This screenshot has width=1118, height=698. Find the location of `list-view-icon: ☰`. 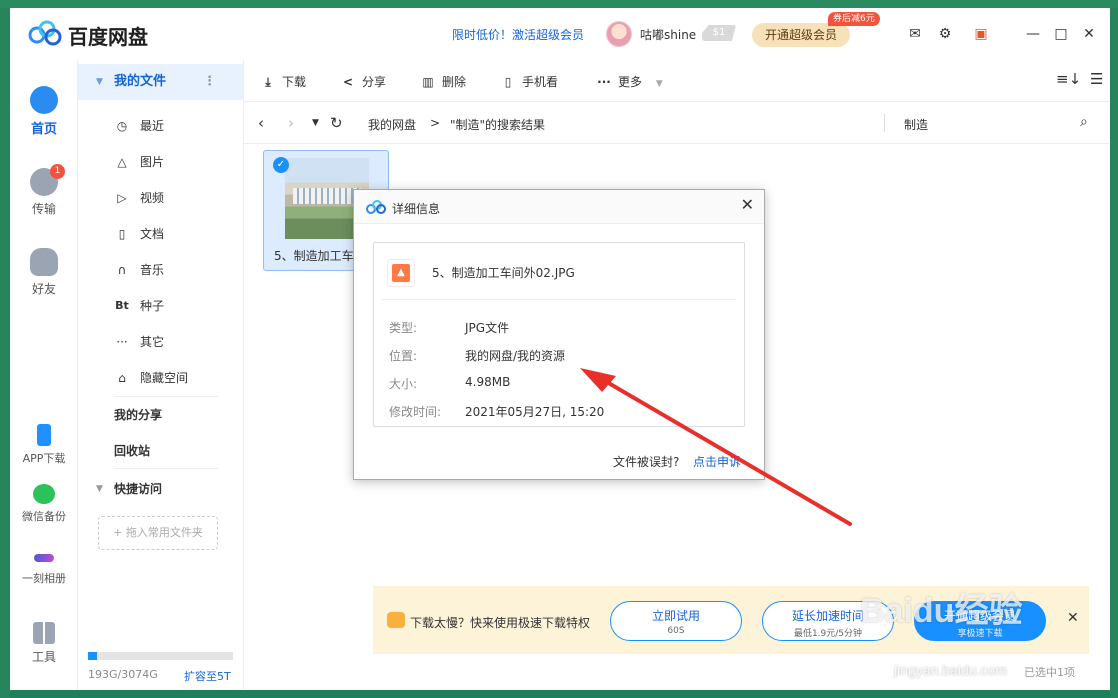

list-view-icon: ☰ is located at coordinates (1096, 79).